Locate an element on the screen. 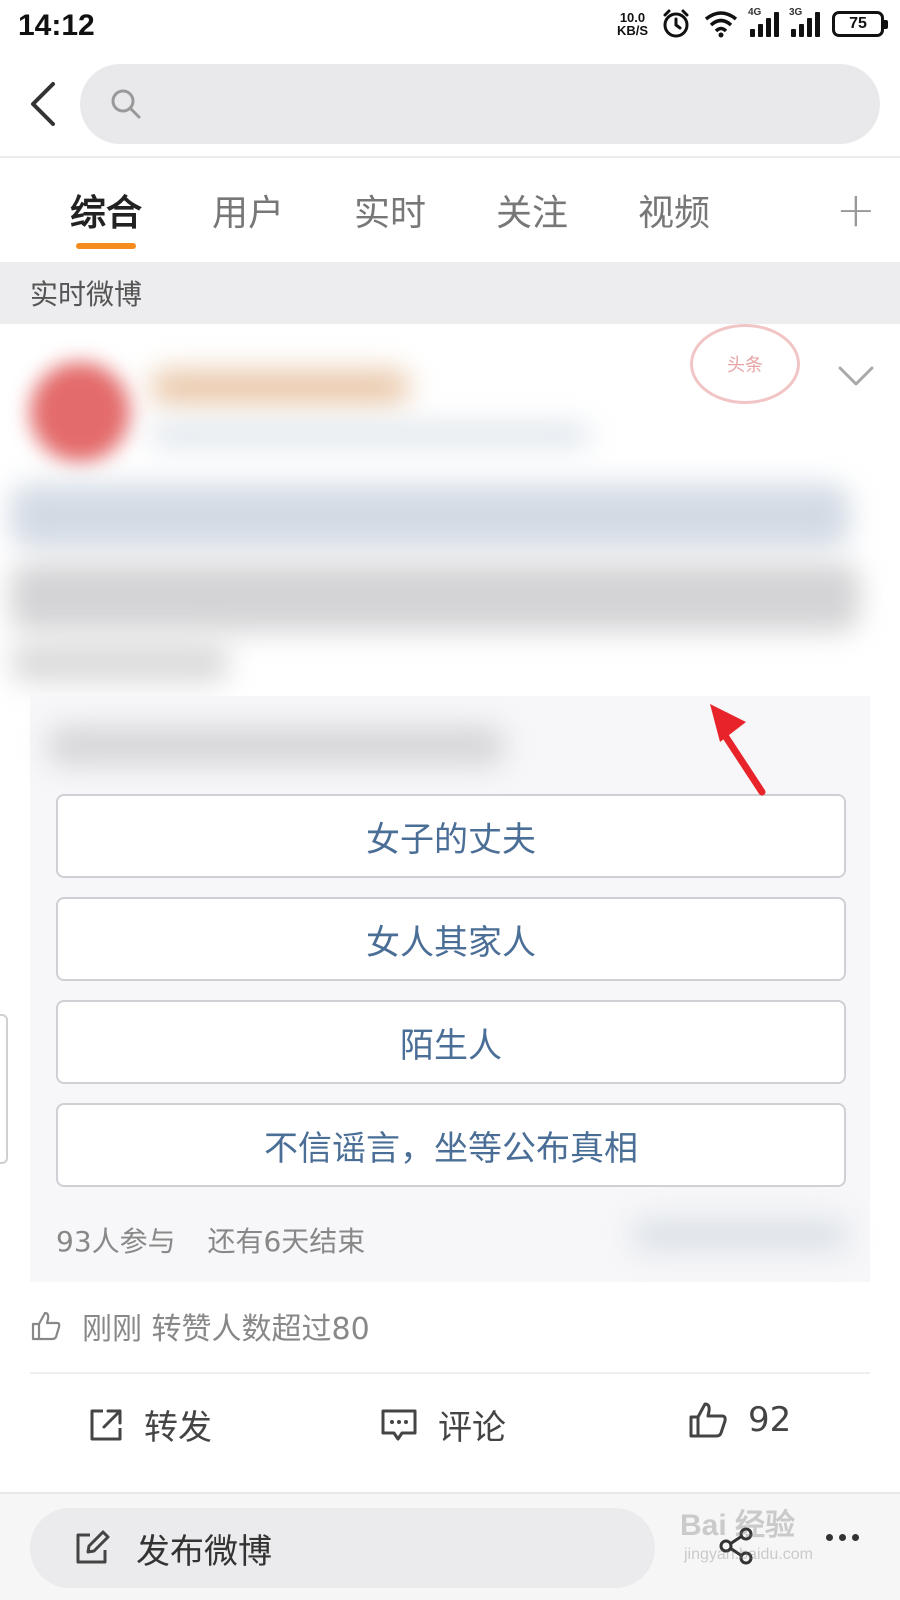 The image size is (900, 1600). net-speed: 10.0 KB/S is located at coordinates (632, 24).